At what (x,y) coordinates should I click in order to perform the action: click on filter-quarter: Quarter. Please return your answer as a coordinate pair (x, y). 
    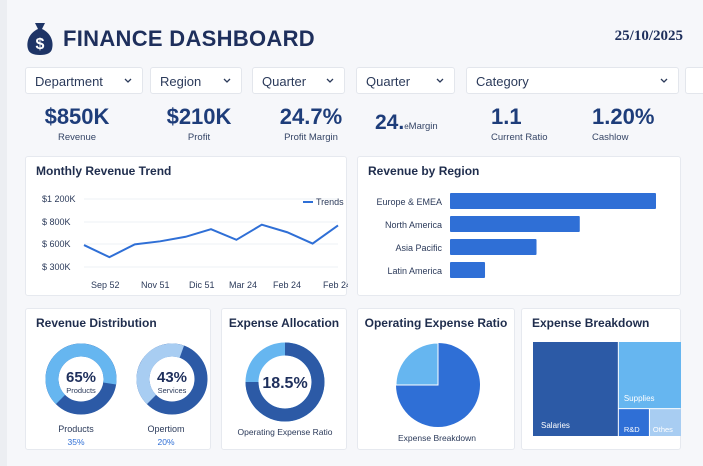
    Looking at the image, I should click on (298, 80).